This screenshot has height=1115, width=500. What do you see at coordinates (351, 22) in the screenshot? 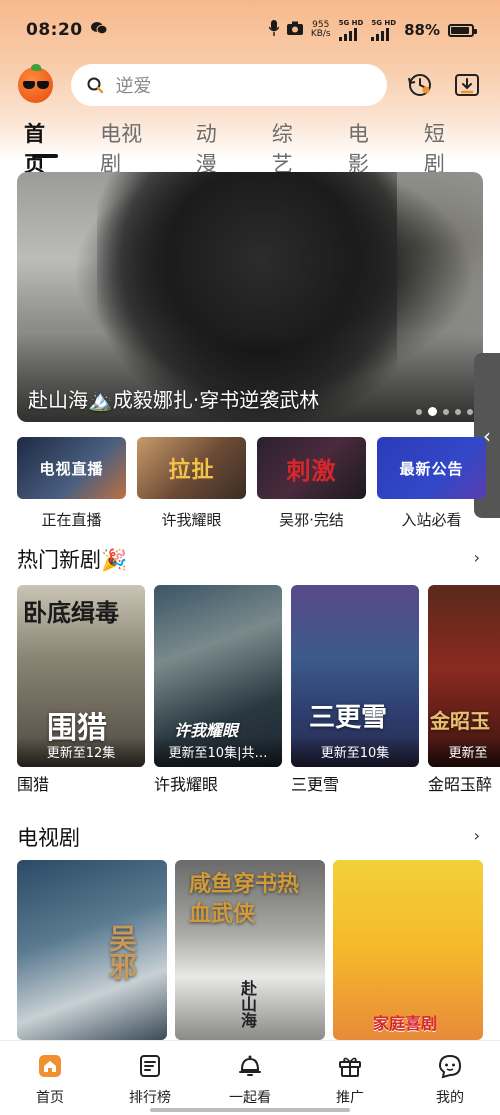
I see `sim1-label: 5G HD` at bounding box center [351, 22].